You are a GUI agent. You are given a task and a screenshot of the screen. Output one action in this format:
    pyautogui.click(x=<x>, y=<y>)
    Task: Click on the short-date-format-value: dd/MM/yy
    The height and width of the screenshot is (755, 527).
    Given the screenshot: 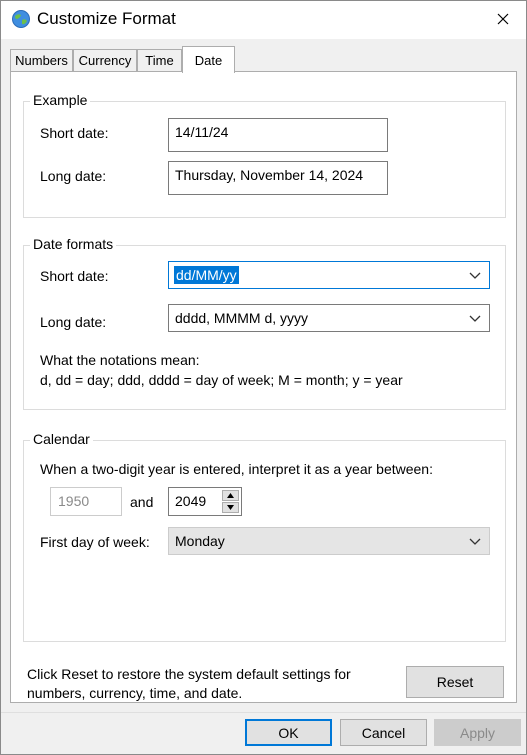 What is the action you would take?
    pyautogui.click(x=206, y=275)
    